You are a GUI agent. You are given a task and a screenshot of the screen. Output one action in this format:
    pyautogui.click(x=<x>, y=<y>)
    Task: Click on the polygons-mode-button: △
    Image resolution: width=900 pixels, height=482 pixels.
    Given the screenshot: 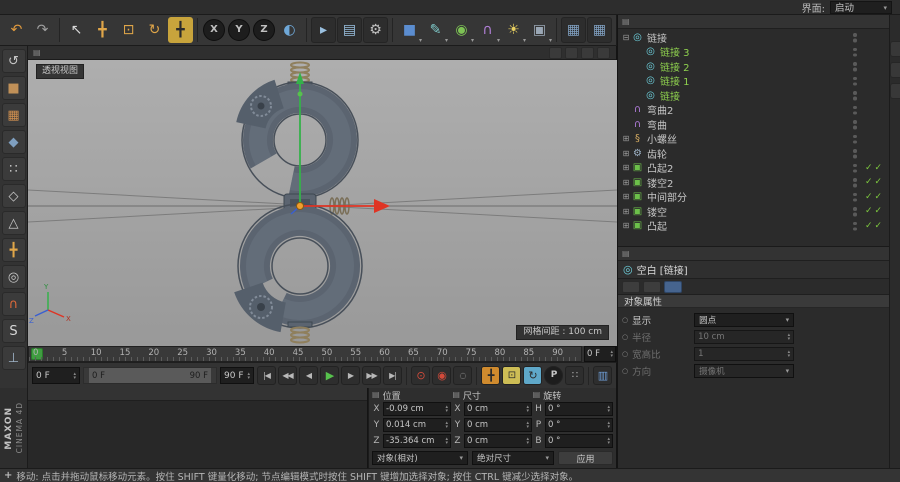 What is the action you would take?
    pyautogui.click(x=13, y=223)
    